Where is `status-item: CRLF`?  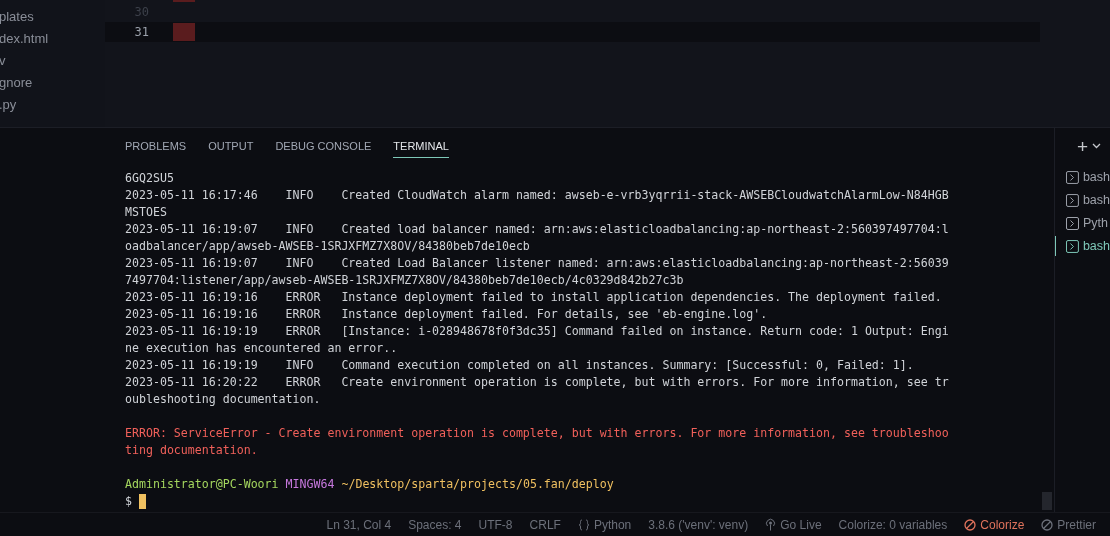 status-item: CRLF is located at coordinates (545, 524).